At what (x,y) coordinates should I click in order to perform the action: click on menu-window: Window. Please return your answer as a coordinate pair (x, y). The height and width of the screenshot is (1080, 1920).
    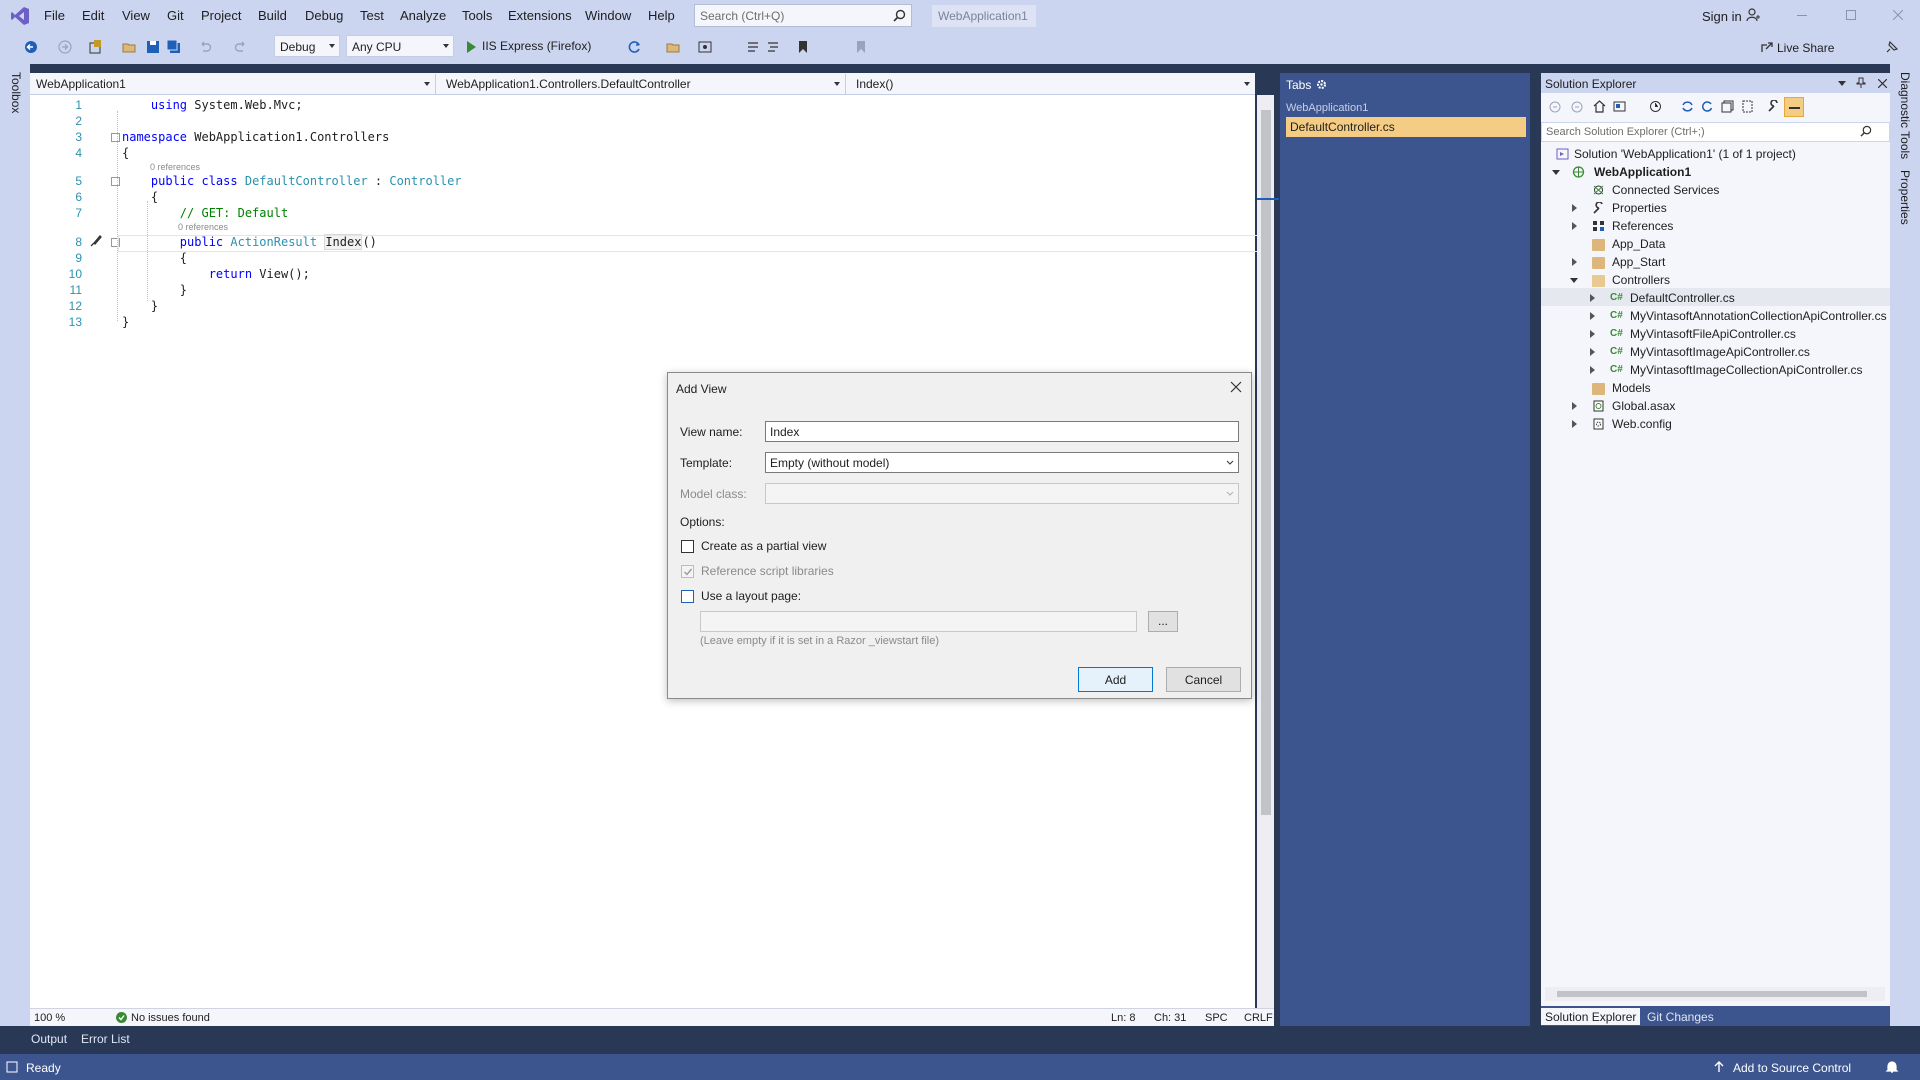
    Looking at the image, I should click on (608, 15).